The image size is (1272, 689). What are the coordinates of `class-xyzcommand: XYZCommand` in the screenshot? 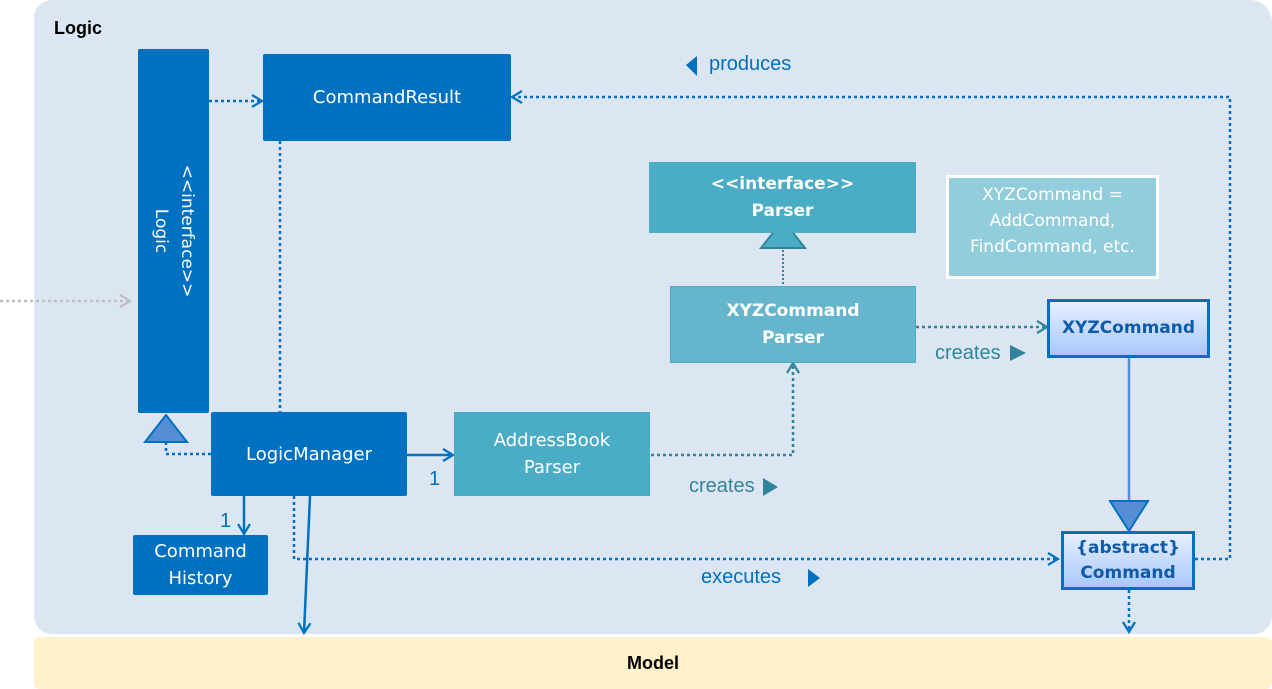 It's located at (1128, 328).